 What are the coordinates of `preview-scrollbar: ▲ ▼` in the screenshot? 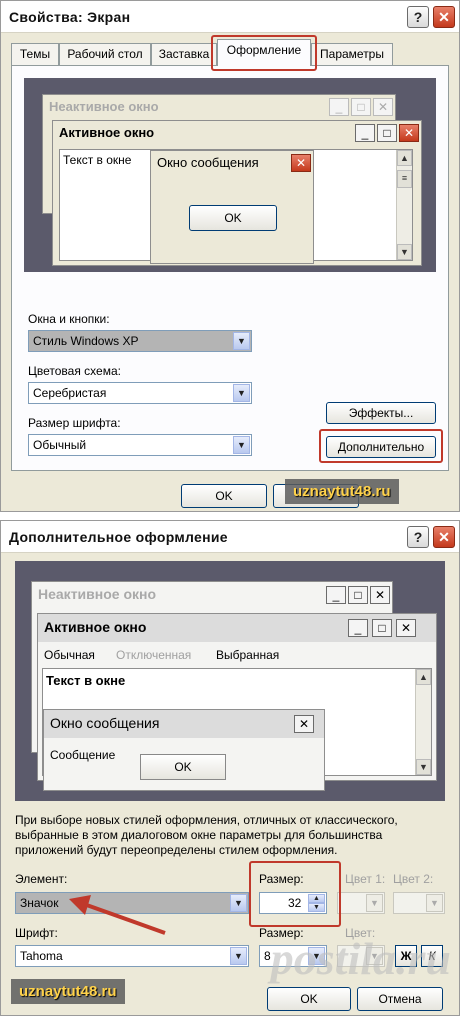 It's located at (423, 722).